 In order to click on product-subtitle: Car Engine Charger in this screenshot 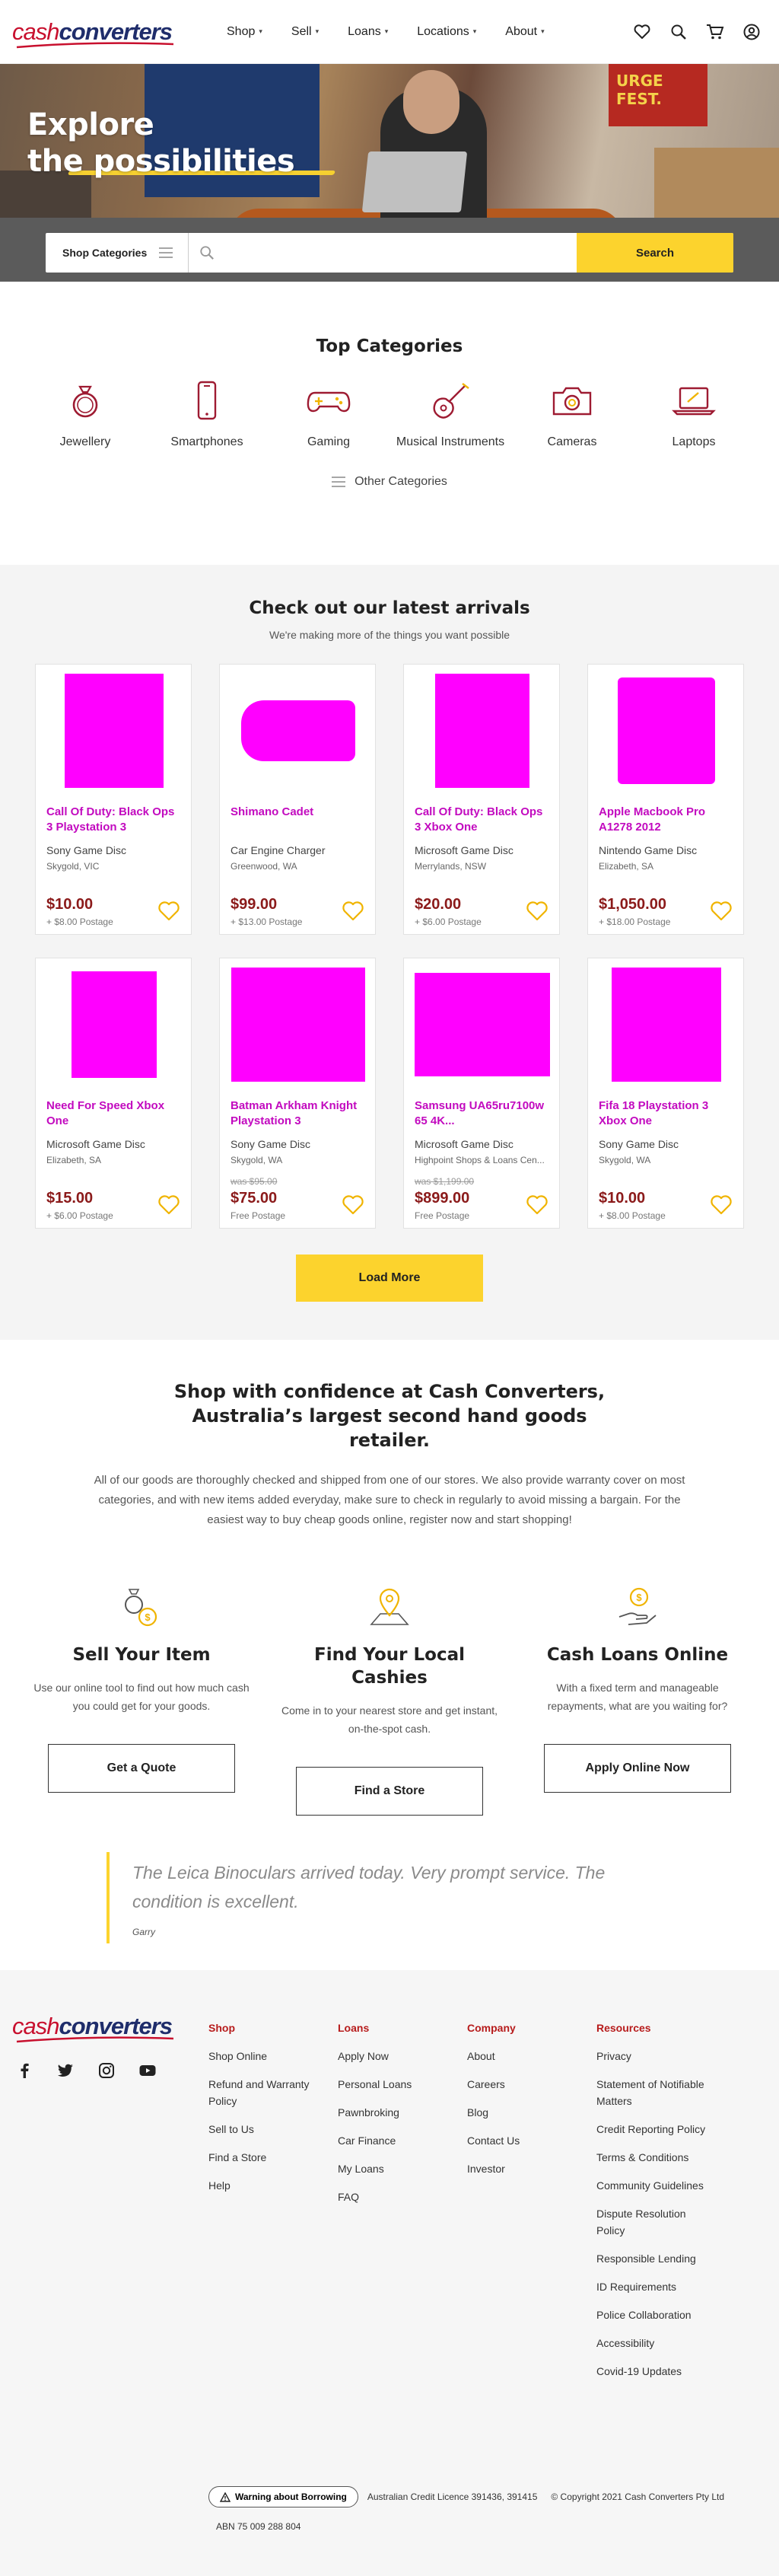, I will do `click(278, 850)`.